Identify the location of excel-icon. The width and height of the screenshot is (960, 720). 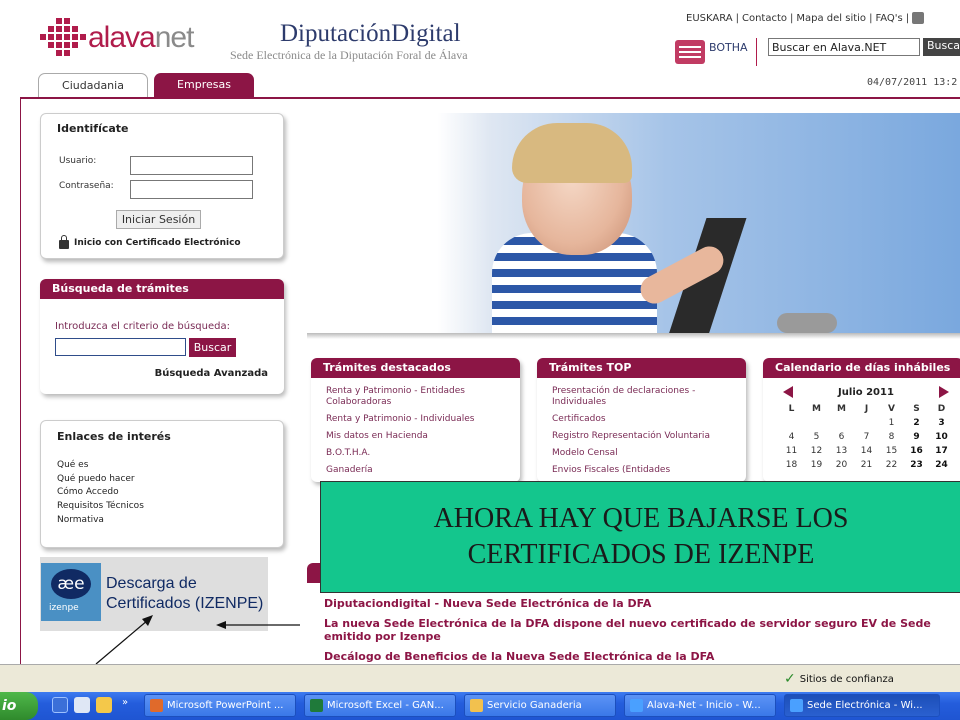
(316, 705).